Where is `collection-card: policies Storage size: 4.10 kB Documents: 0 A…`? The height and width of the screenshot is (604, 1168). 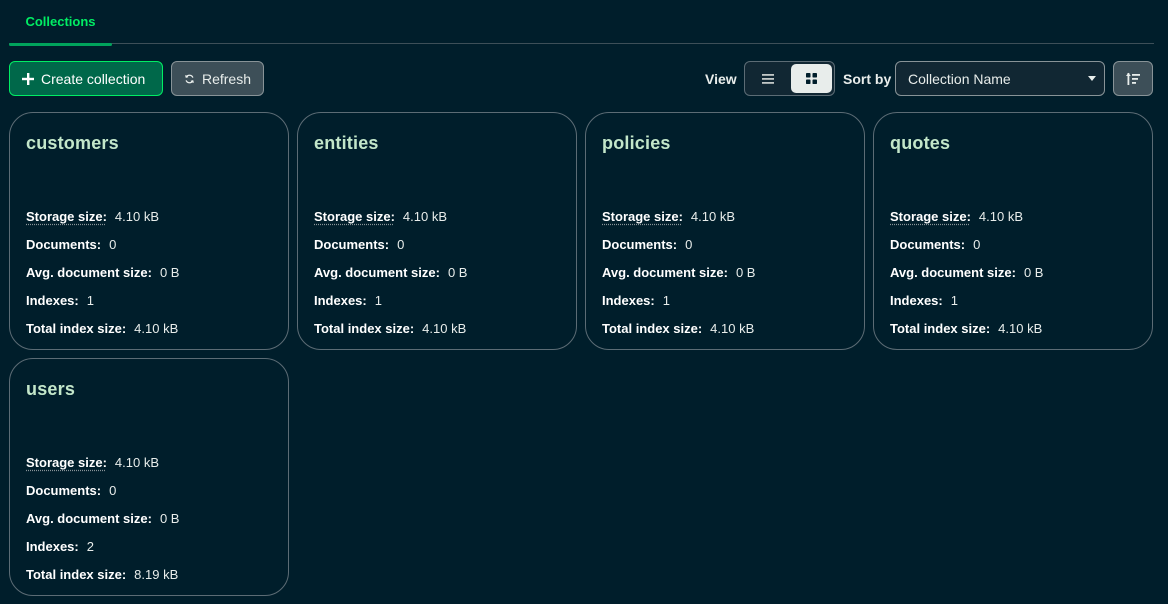 collection-card: policies Storage size: 4.10 kB Documents: 0 A… is located at coordinates (725, 231).